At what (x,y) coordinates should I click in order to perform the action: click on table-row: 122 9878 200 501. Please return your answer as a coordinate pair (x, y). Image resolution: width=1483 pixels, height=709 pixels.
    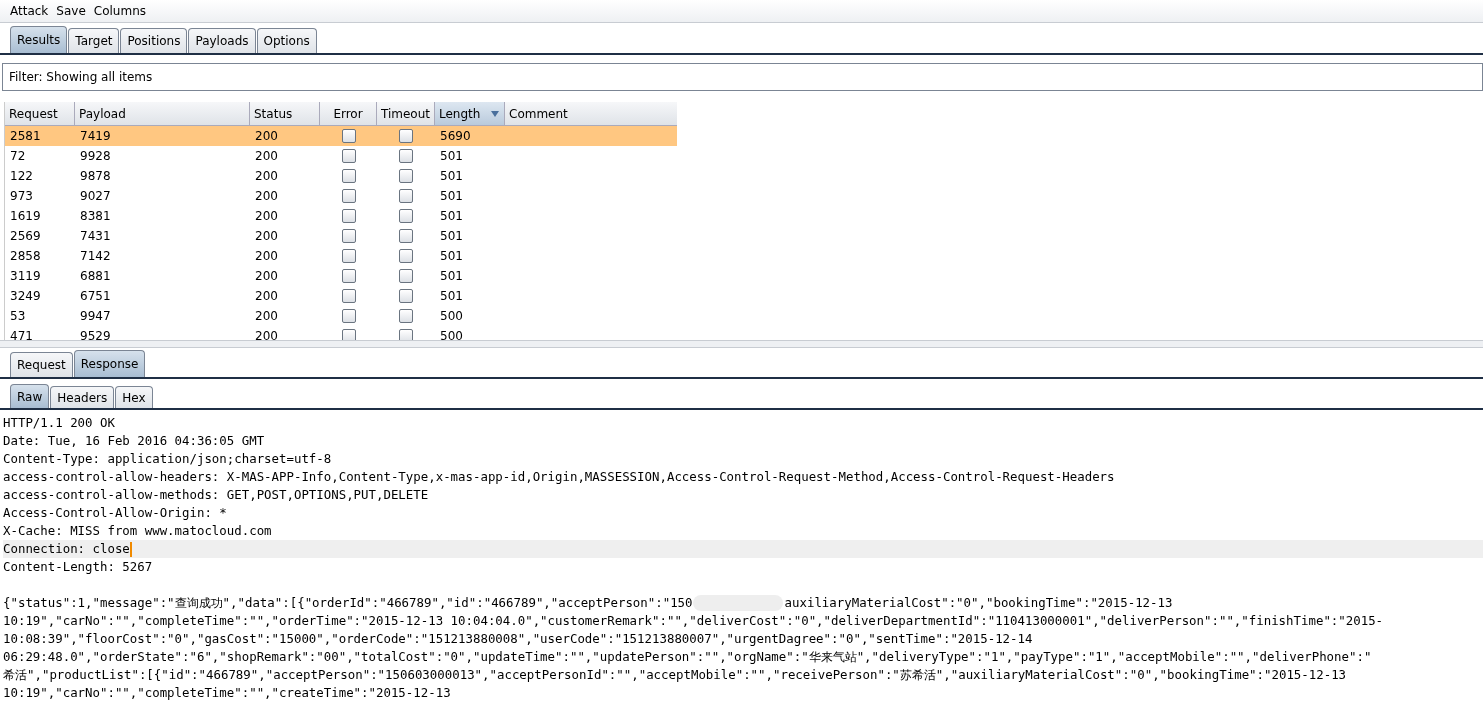
    Looking at the image, I should click on (341, 176).